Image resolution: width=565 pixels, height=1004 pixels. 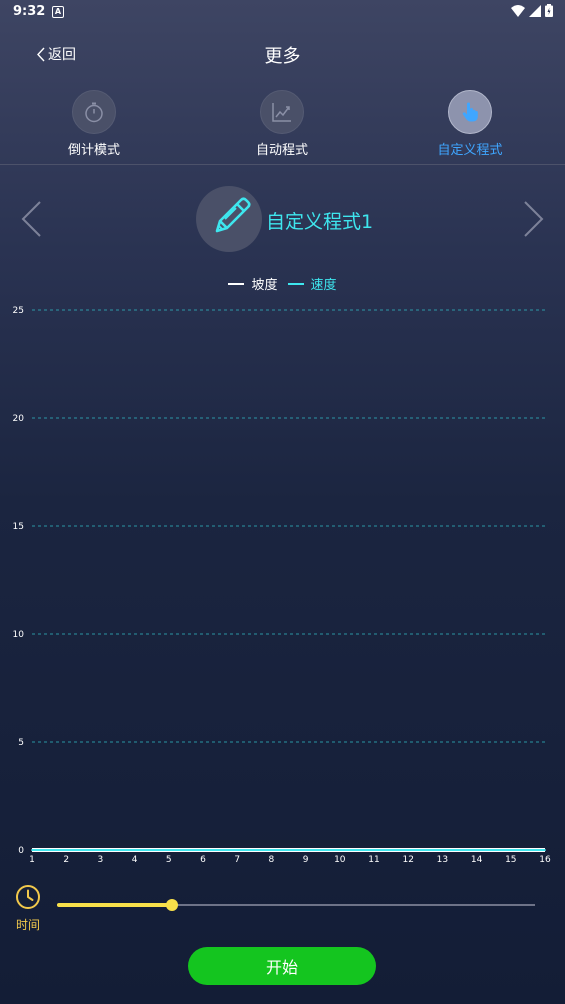 I want to click on time-control: 时间, so click(x=28, y=908).